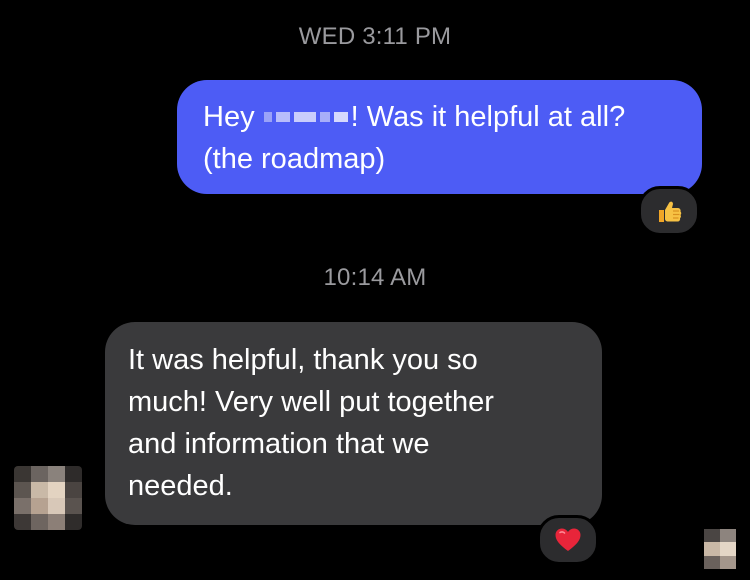 The width and height of the screenshot is (750, 580). I want to click on received-message-line: needed., so click(180, 486).